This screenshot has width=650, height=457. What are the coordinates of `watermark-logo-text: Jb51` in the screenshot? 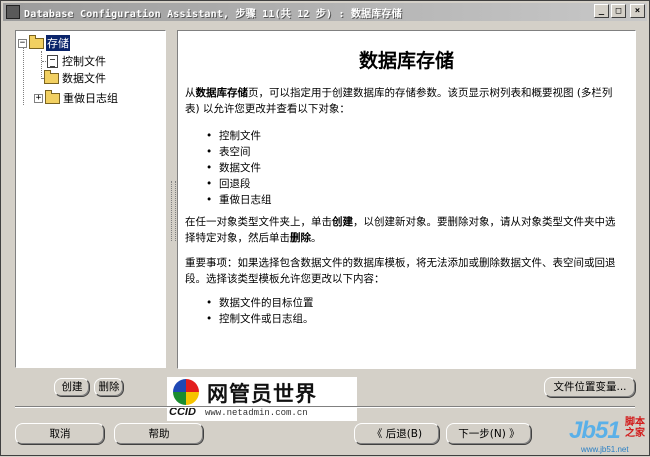 It's located at (595, 430).